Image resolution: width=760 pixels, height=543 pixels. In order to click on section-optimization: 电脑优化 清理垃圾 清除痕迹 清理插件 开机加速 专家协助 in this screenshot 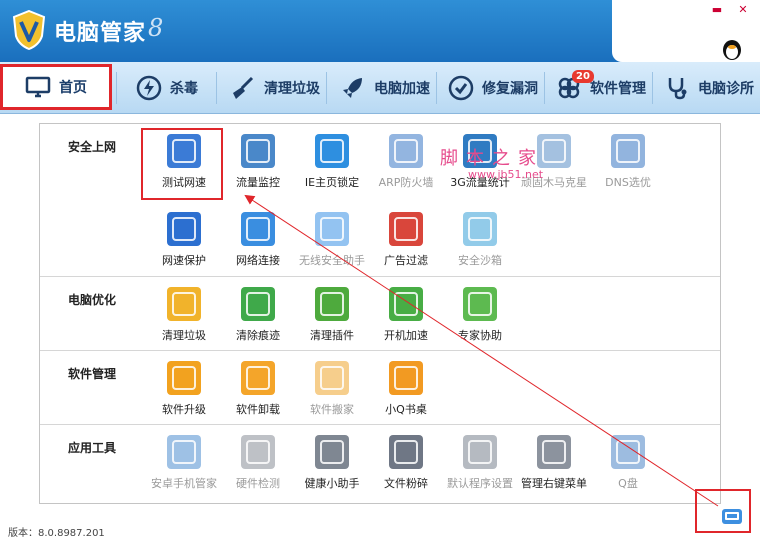, I will do `click(380, 314)`.